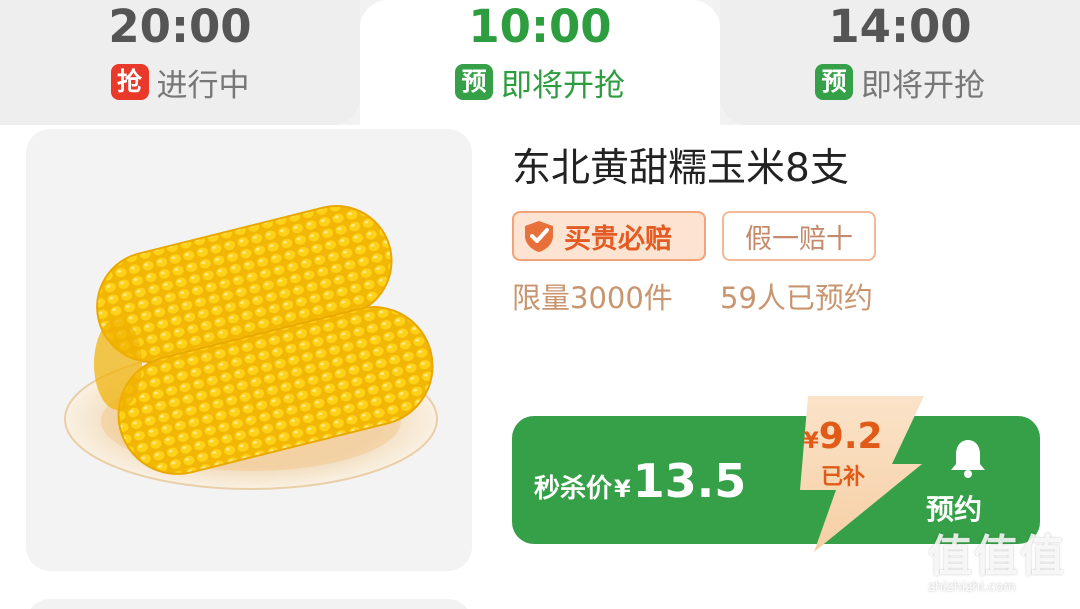  What do you see at coordinates (842, 477) in the screenshot?
I see `subsidy-label: 已补` at bounding box center [842, 477].